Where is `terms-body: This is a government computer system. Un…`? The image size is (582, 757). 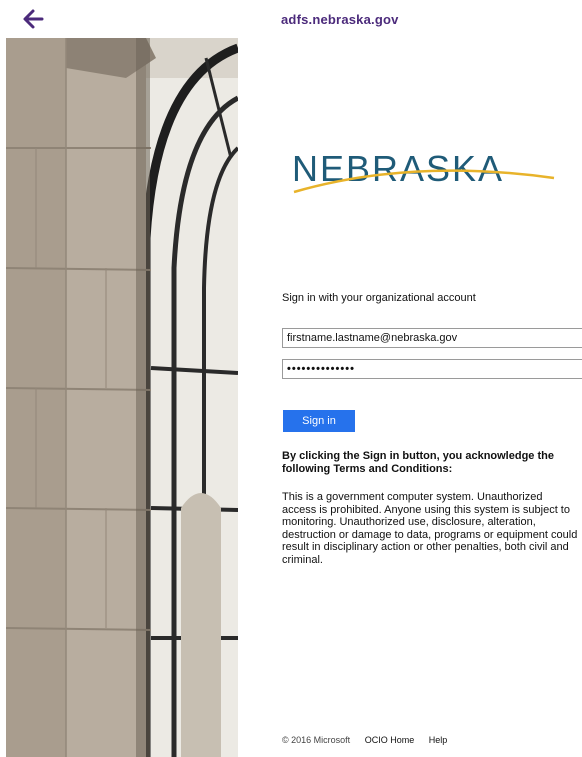 terms-body: This is a government computer system. Un… is located at coordinates (430, 528).